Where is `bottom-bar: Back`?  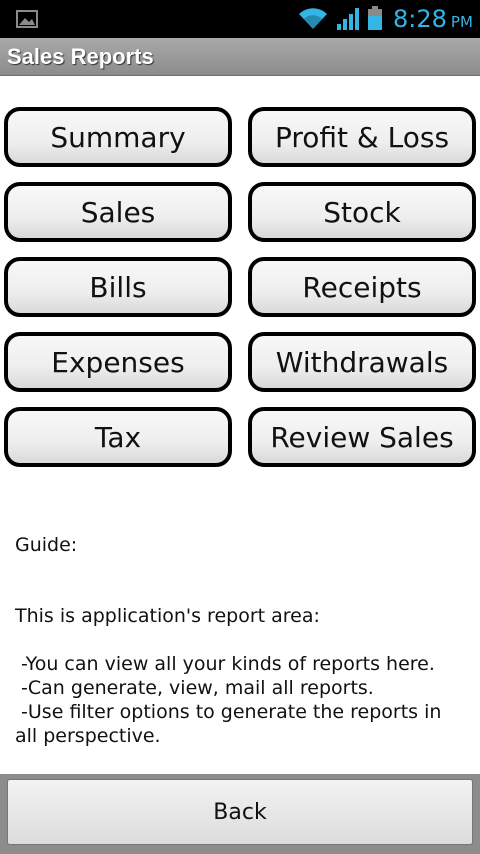 bottom-bar: Back is located at coordinates (240, 814).